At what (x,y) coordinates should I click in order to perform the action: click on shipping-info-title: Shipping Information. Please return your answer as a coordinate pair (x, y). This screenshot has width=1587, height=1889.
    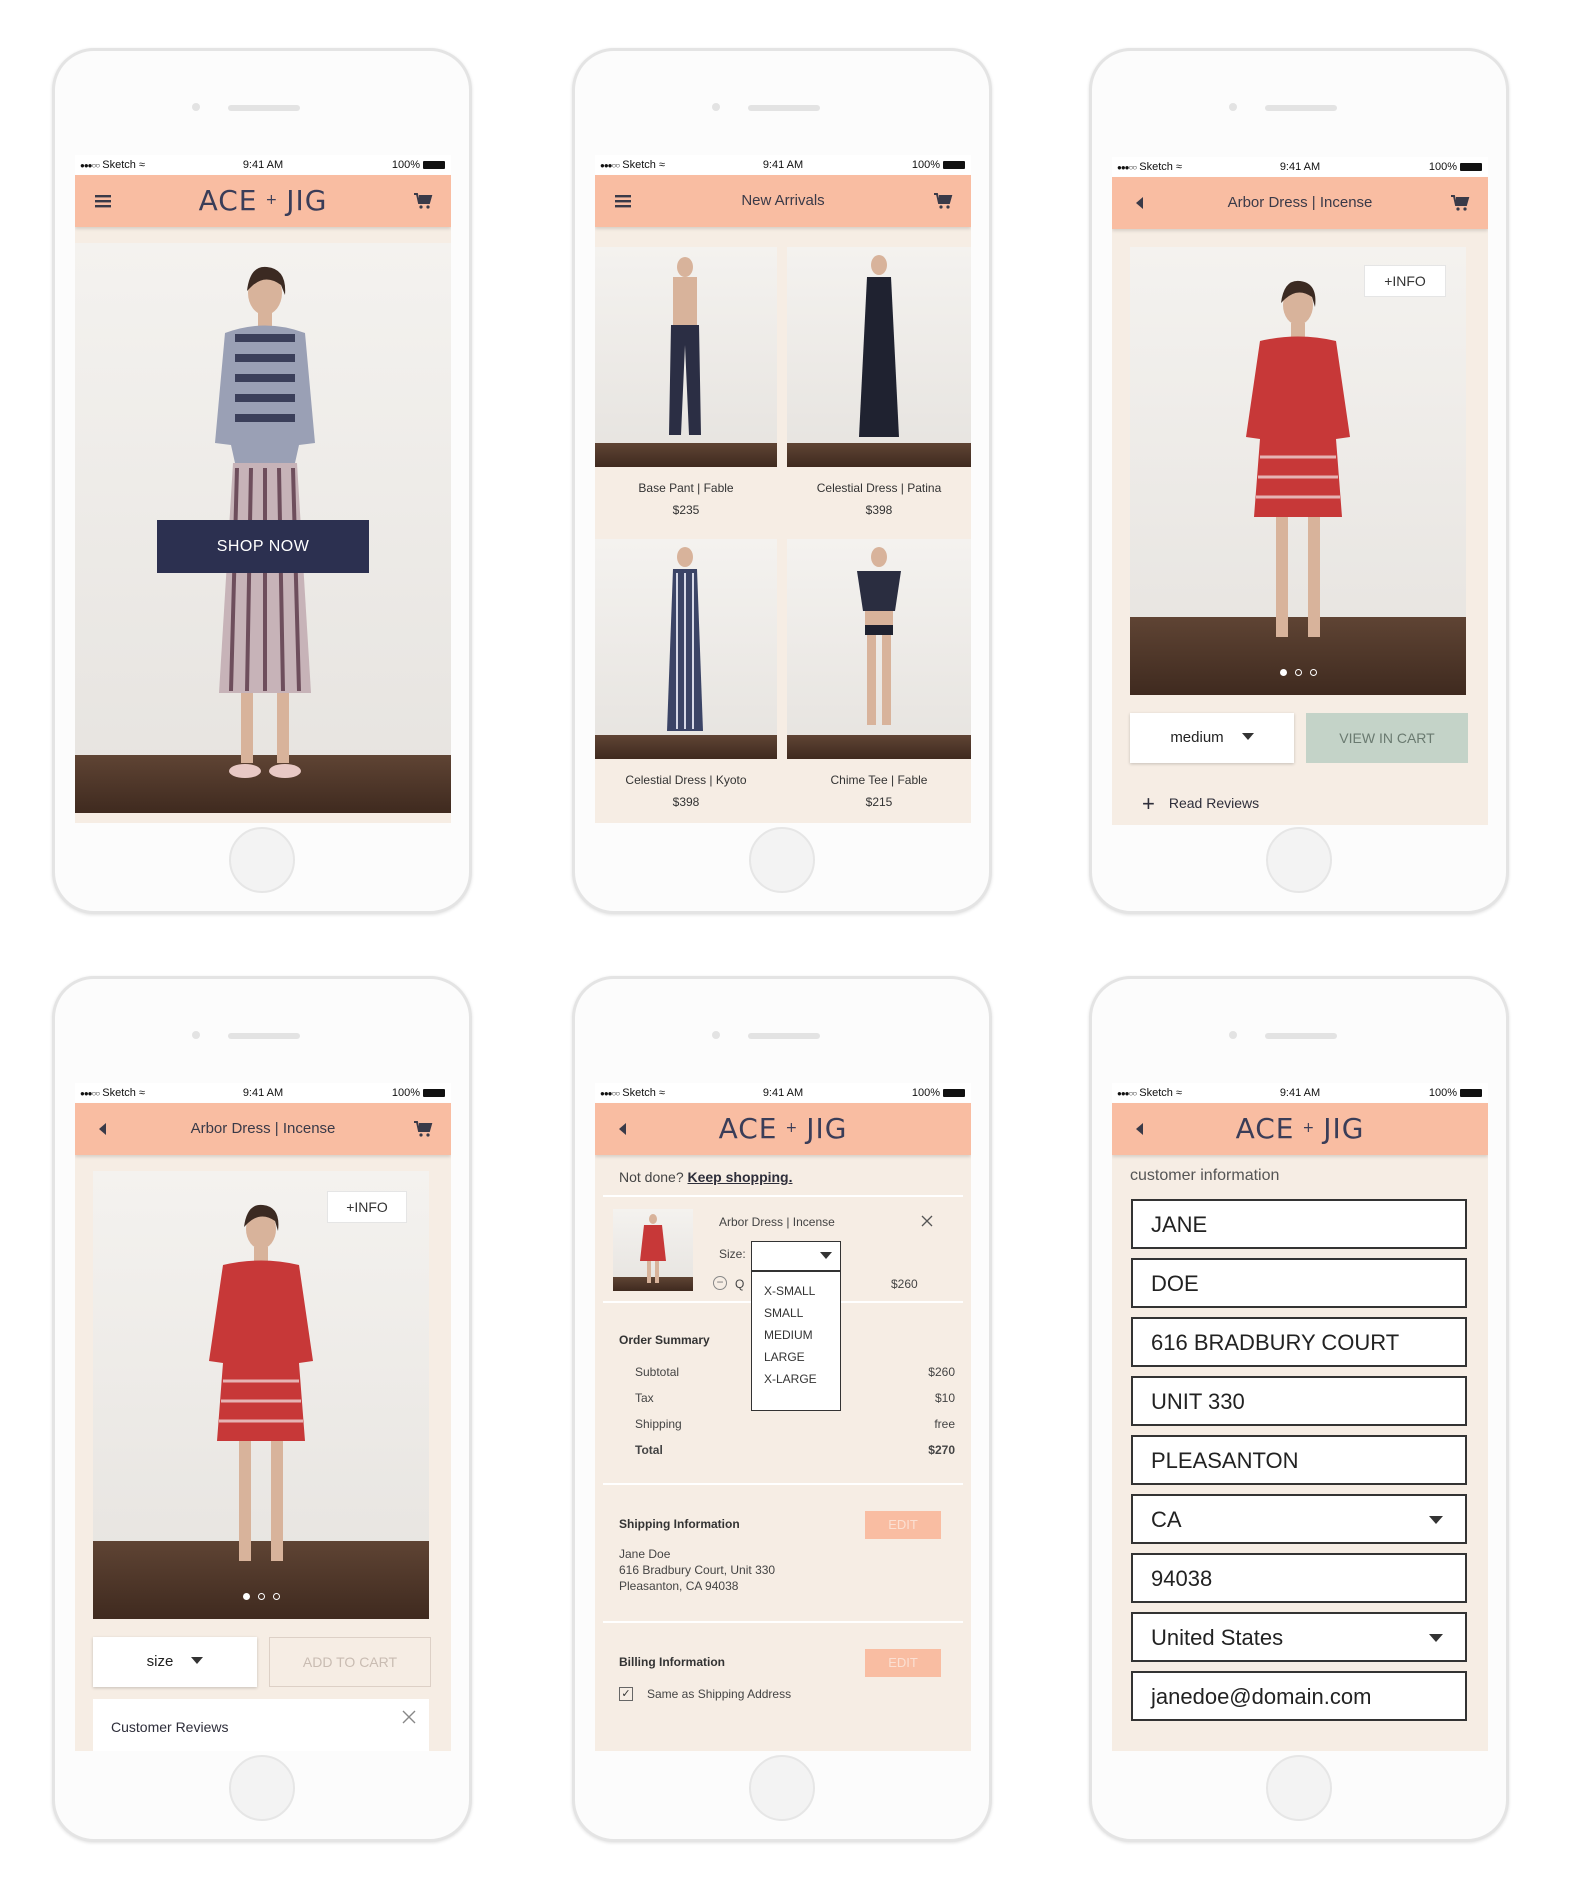
    Looking at the image, I should click on (679, 1524).